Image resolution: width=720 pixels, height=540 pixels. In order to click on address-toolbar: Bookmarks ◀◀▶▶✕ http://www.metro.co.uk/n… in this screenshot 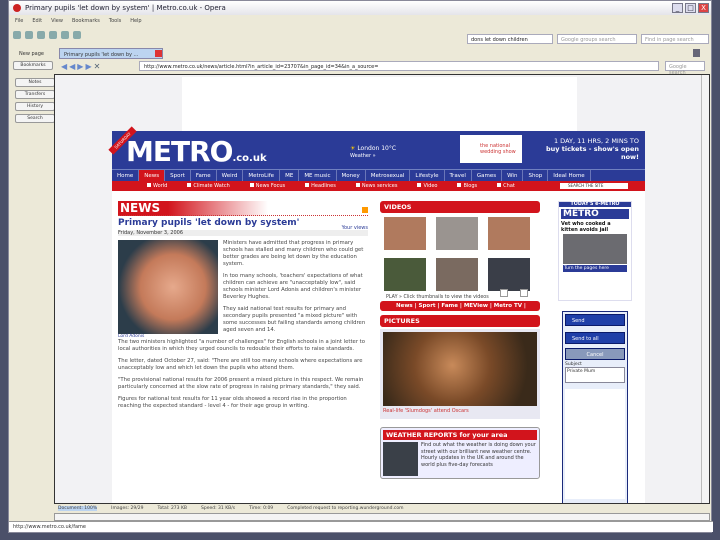, I will do `click(360, 67)`.